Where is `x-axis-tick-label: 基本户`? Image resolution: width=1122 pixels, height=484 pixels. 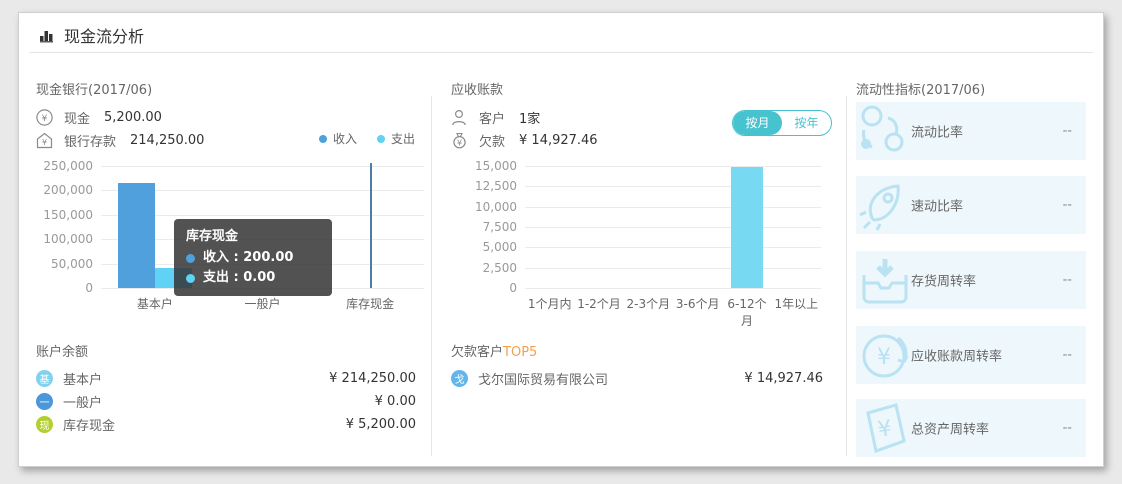 x-axis-tick-label: 基本户 is located at coordinates (154, 304).